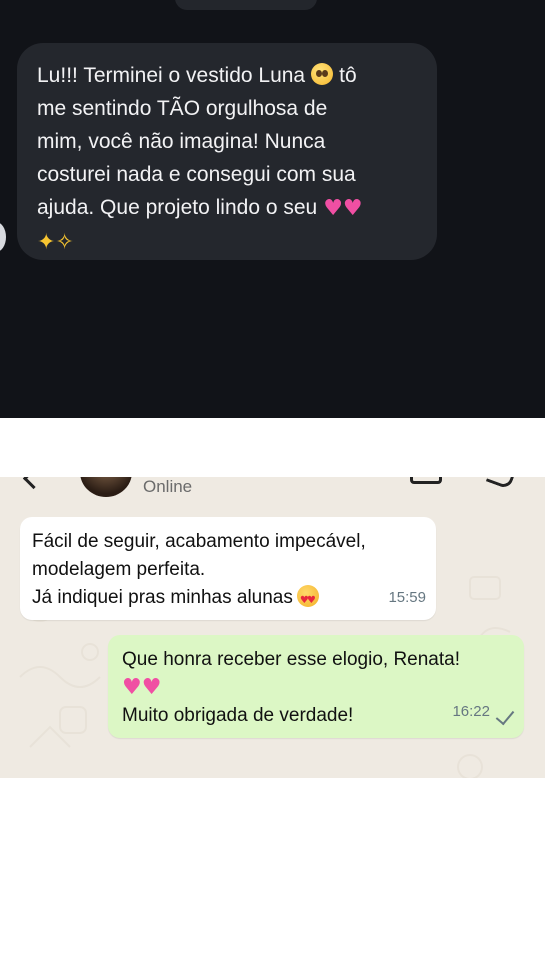 This screenshot has width=545, height=969. Describe the element at coordinates (291, 659) in the screenshot. I see `message-line: Que honra receber esse elogio, Renata!` at that location.